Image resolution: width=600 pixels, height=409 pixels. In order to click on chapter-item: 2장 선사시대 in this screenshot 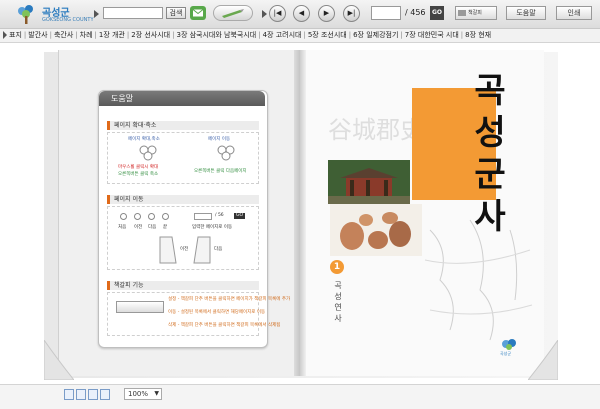, I will do `click(150, 35)`.